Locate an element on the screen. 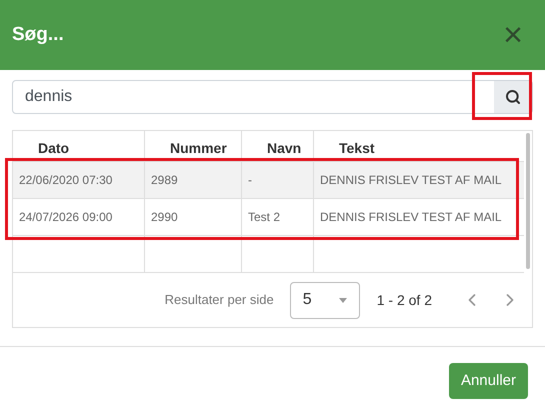 The height and width of the screenshot is (416, 545). search-button is located at coordinates (513, 97).